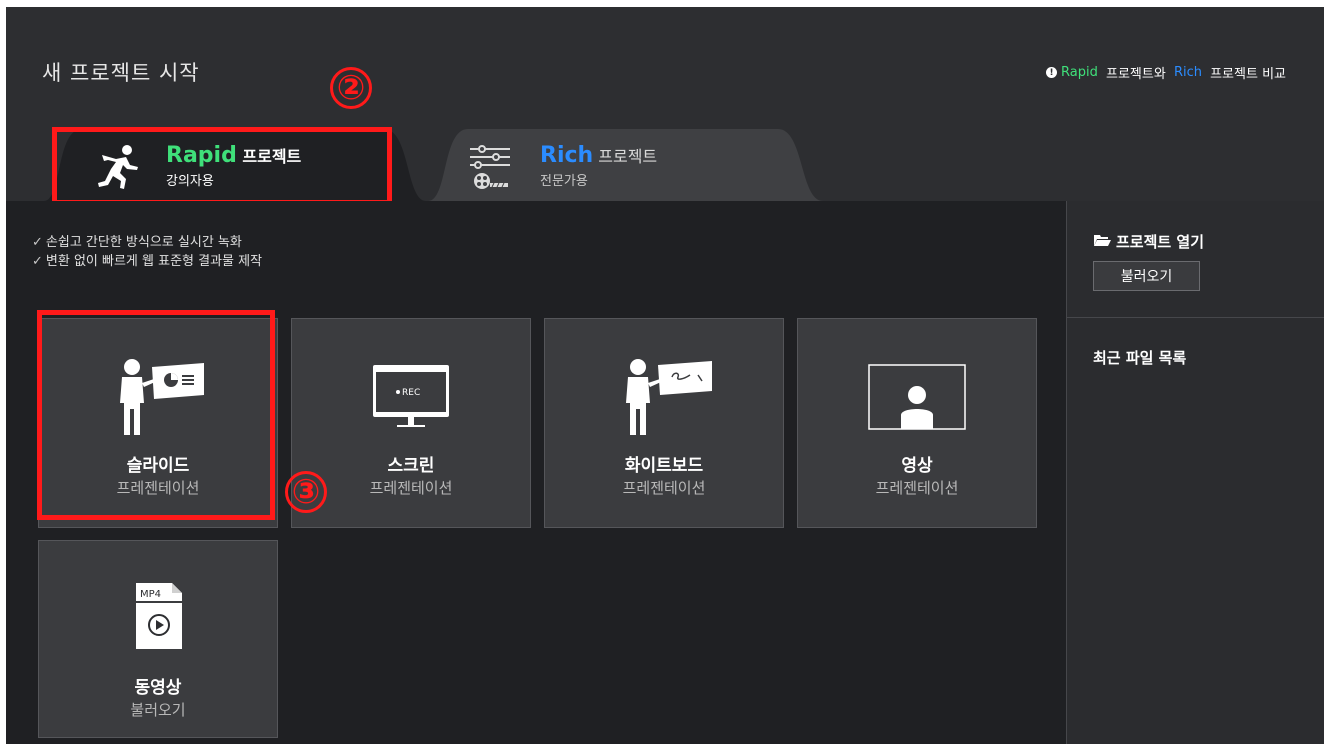  I want to click on running-person-icon, so click(118, 169).